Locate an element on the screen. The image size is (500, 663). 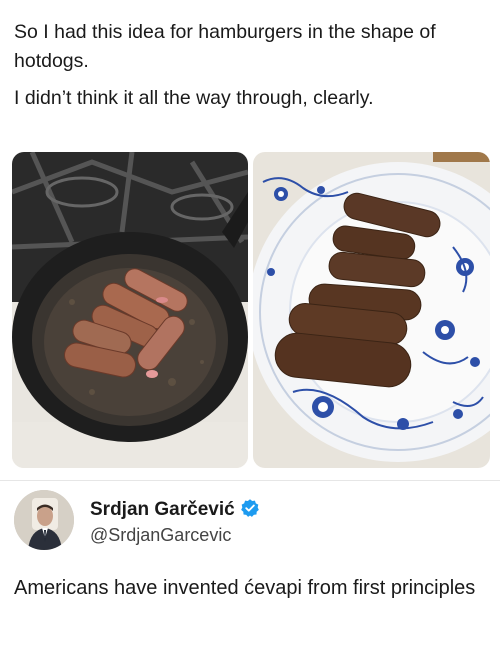
verified-badge-icon is located at coordinates (249, 508).